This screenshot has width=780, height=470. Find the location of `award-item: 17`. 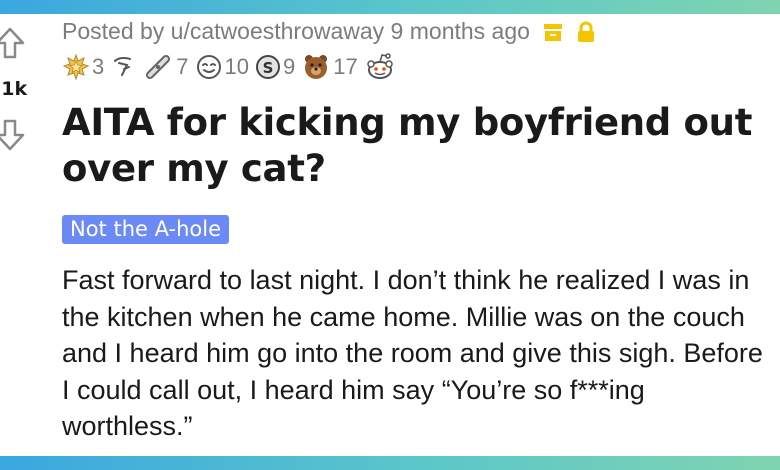

award-item: 17 is located at coordinates (329, 67).